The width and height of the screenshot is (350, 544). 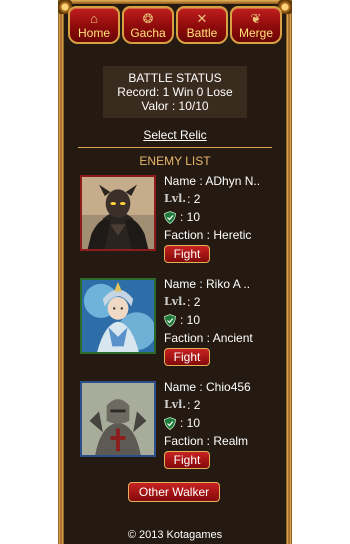 I want to click on divider, so click(x=175, y=147).